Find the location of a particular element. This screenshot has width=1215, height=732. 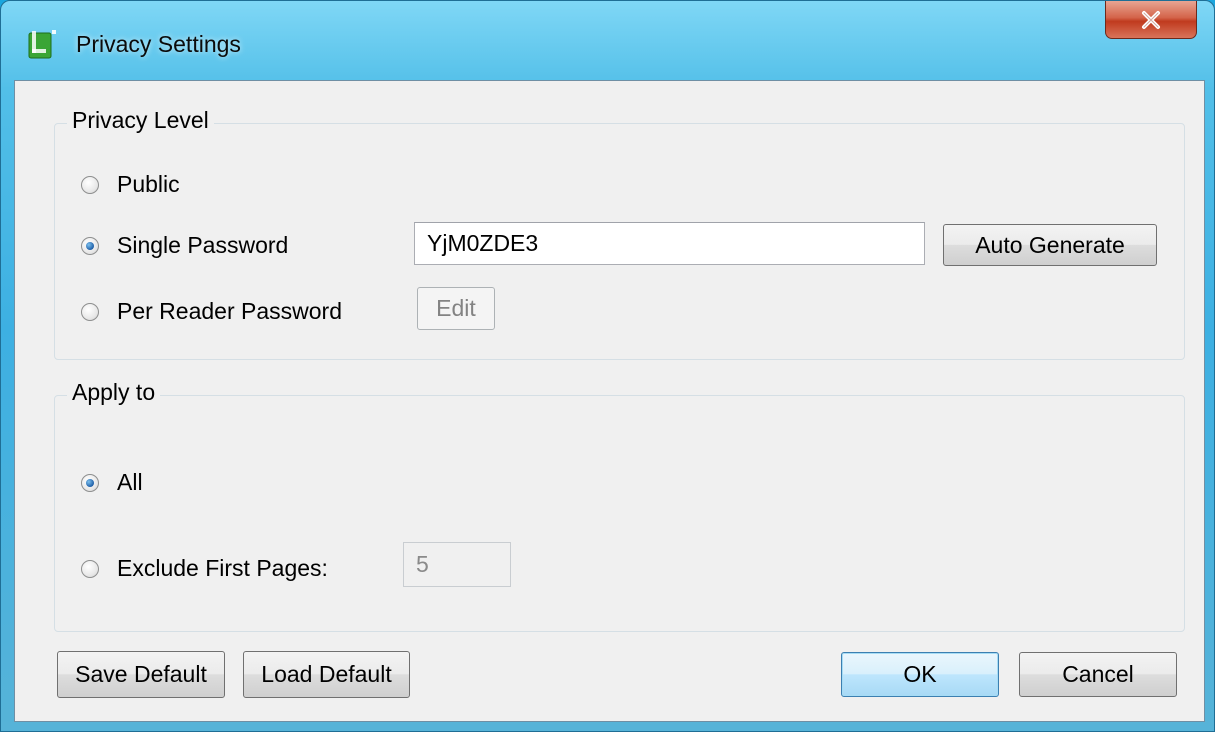

radio-row-public: Public is located at coordinates (130, 184).